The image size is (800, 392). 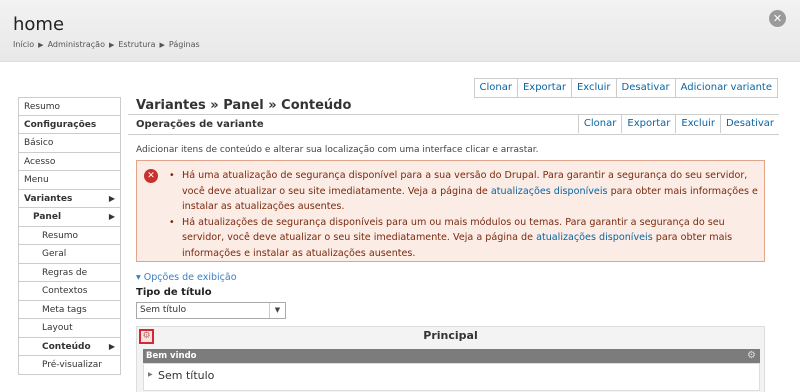 What do you see at coordinates (48, 198) in the screenshot?
I see `sidebar-item-label: Variantes` at bounding box center [48, 198].